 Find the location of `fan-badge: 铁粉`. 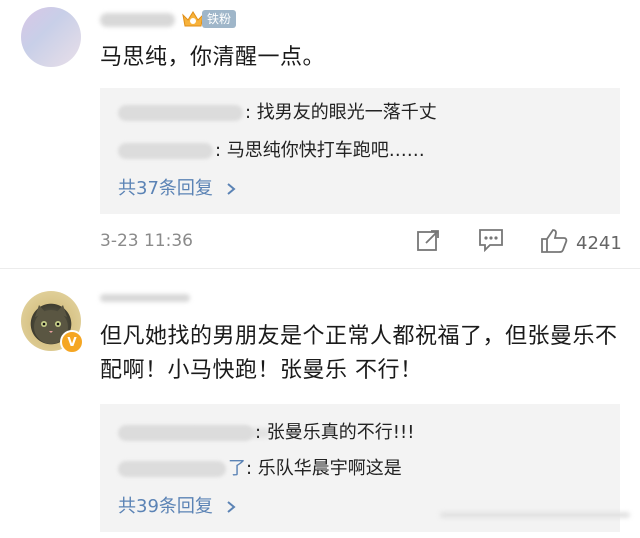

fan-badge: 铁粉 is located at coordinates (208, 19).